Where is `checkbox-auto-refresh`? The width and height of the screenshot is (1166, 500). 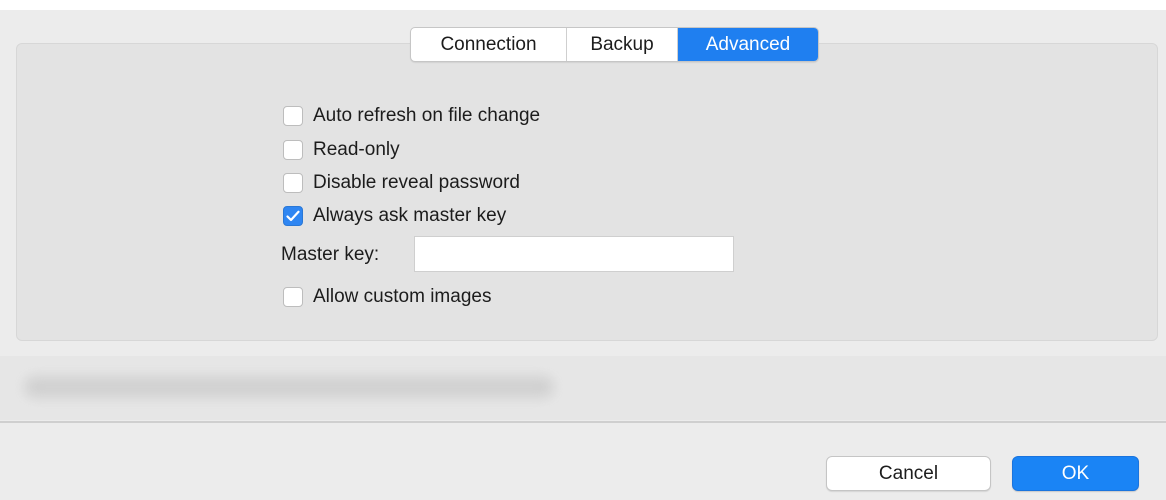 checkbox-auto-refresh is located at coordinates (293, 116).